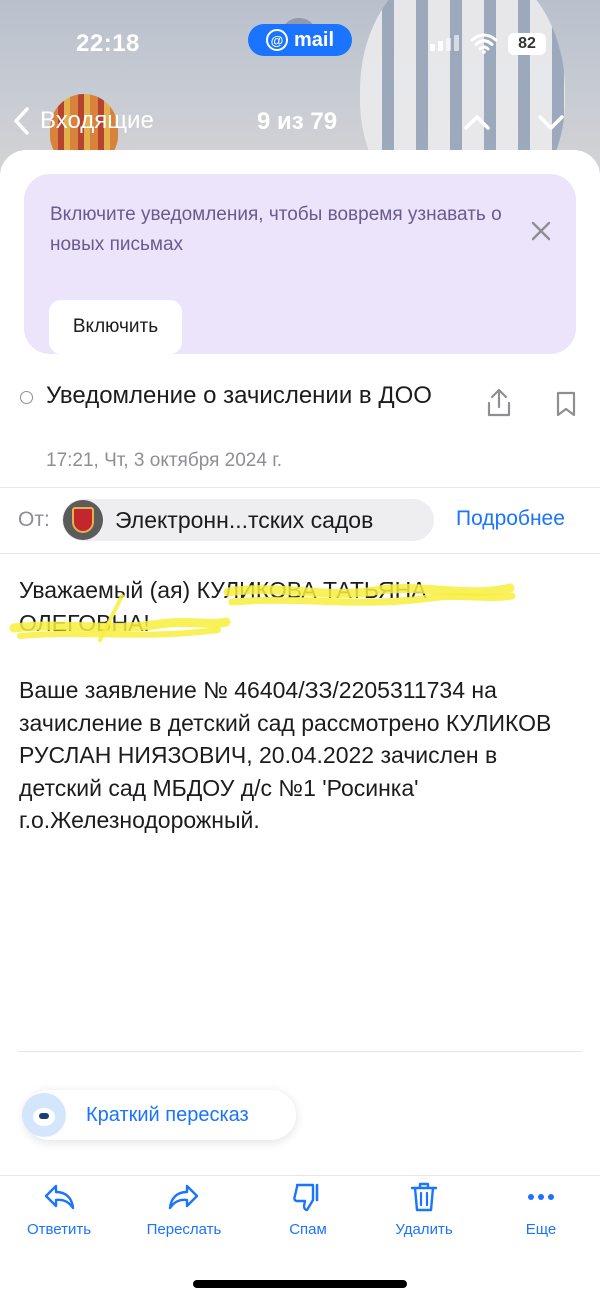  Describe the element at coordinates (499, 403) in the screenshot. I see `share-icon` at that location.